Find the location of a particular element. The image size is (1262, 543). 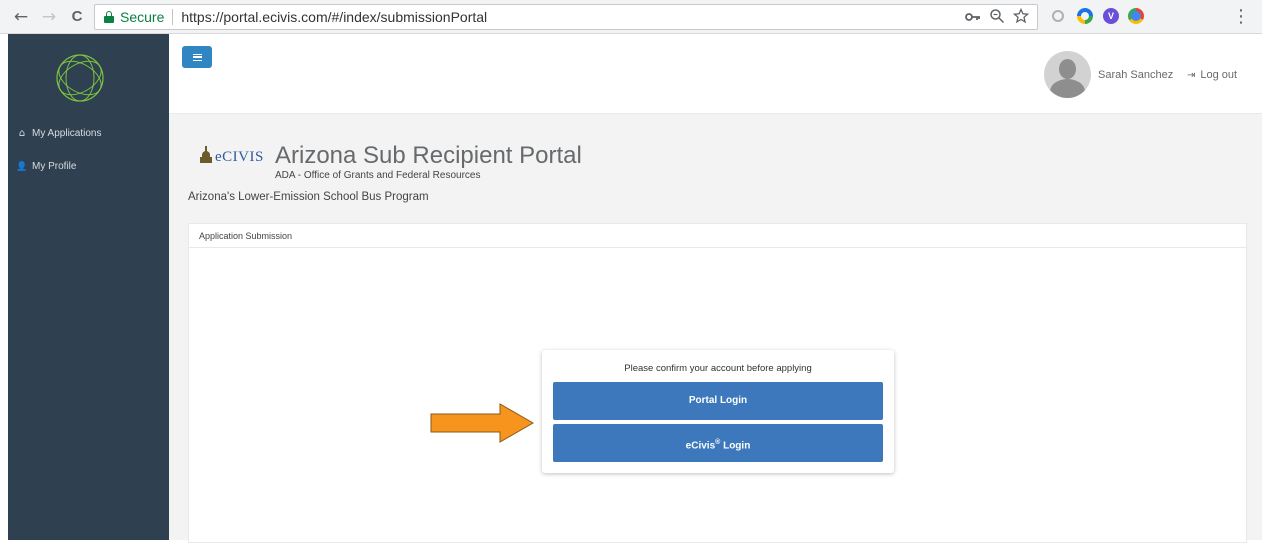

arrow-right-icon is located at coordinates (482, 423).